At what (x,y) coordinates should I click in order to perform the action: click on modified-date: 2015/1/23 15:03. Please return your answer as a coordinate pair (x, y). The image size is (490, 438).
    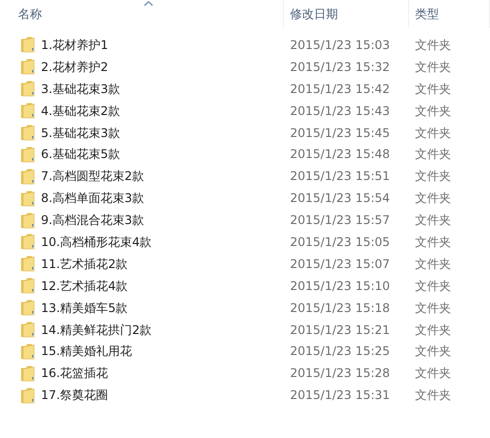
    Looking at the image, I should click on (340, 45).